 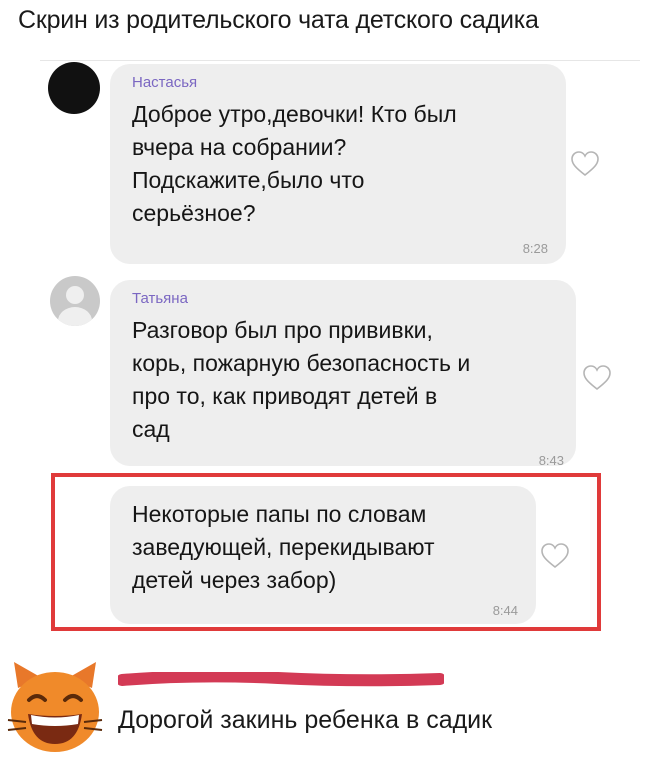 I want to click on sender-name: Татьяна, so click(x=160, y=298).